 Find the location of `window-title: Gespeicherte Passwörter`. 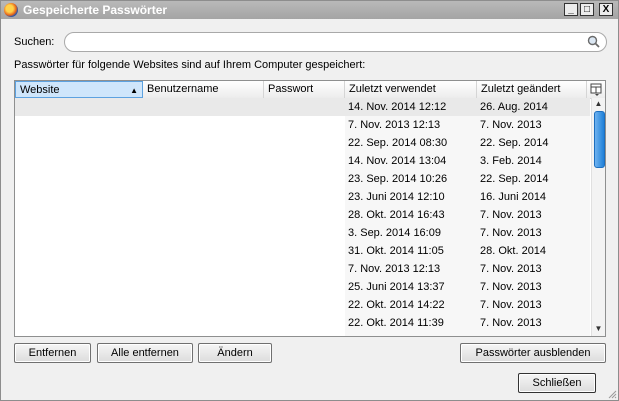

window-title: Gespeicherte Passwörter is located at coordinates (95, 10).